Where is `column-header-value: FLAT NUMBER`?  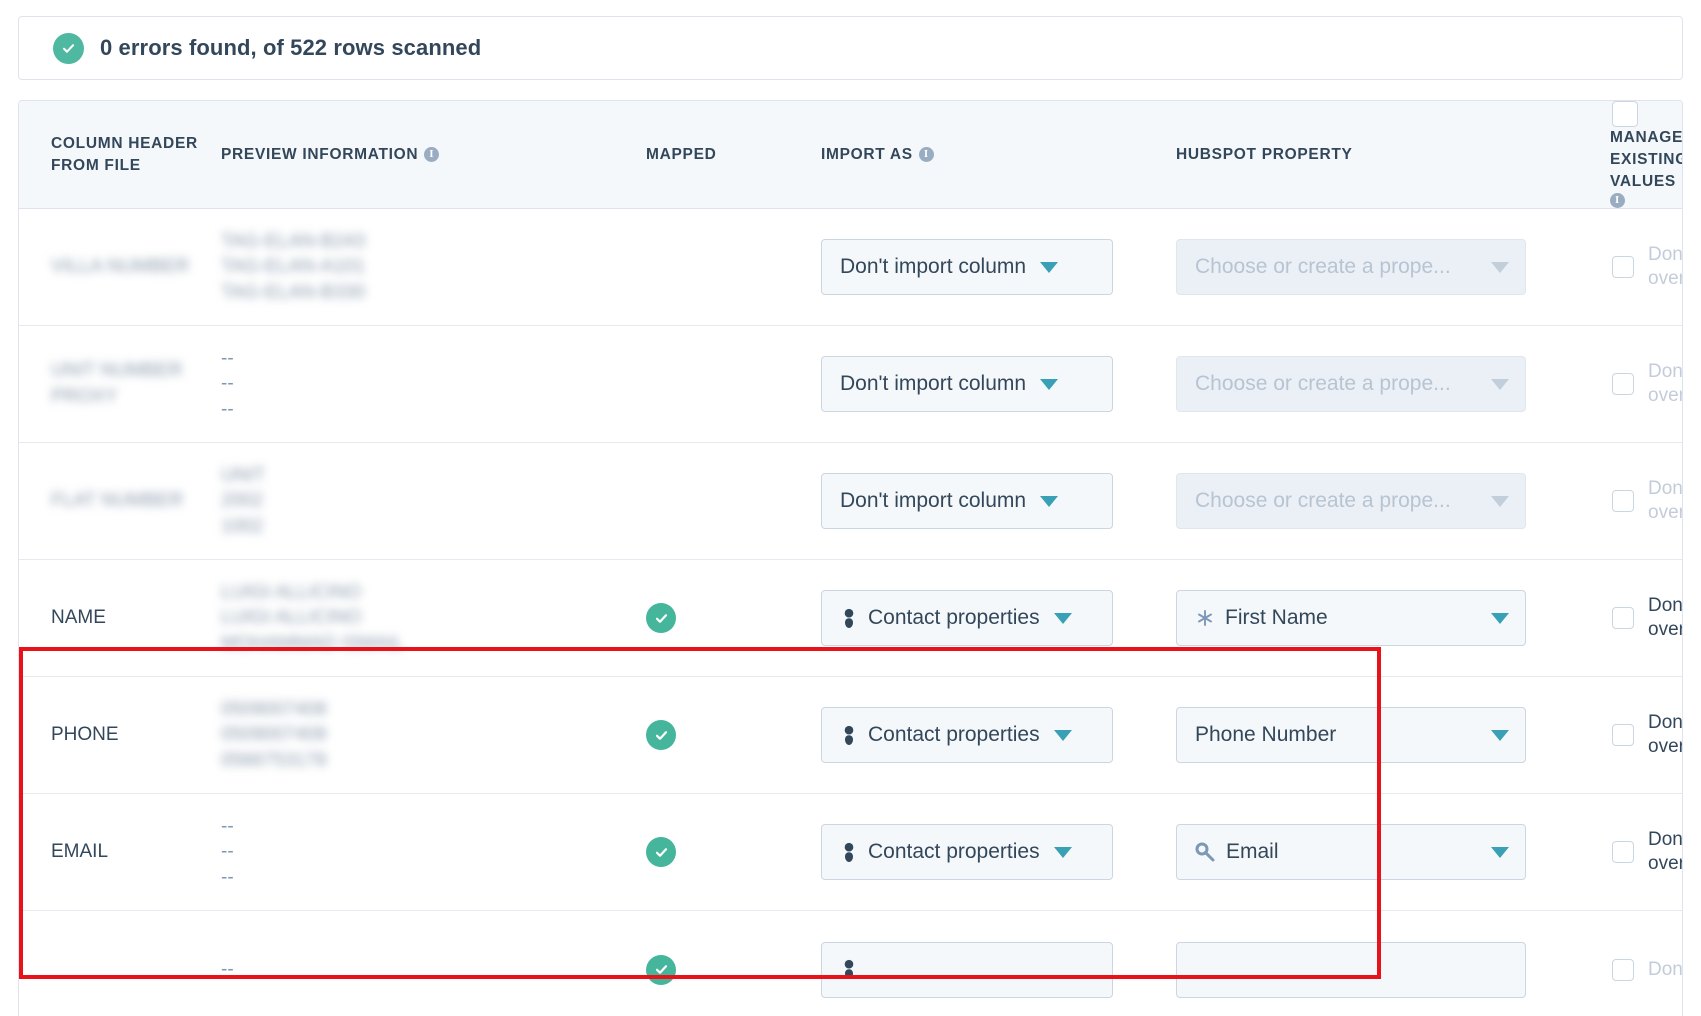 column-header-value: FLAT NUMBER is located at coordinates (117, 501).